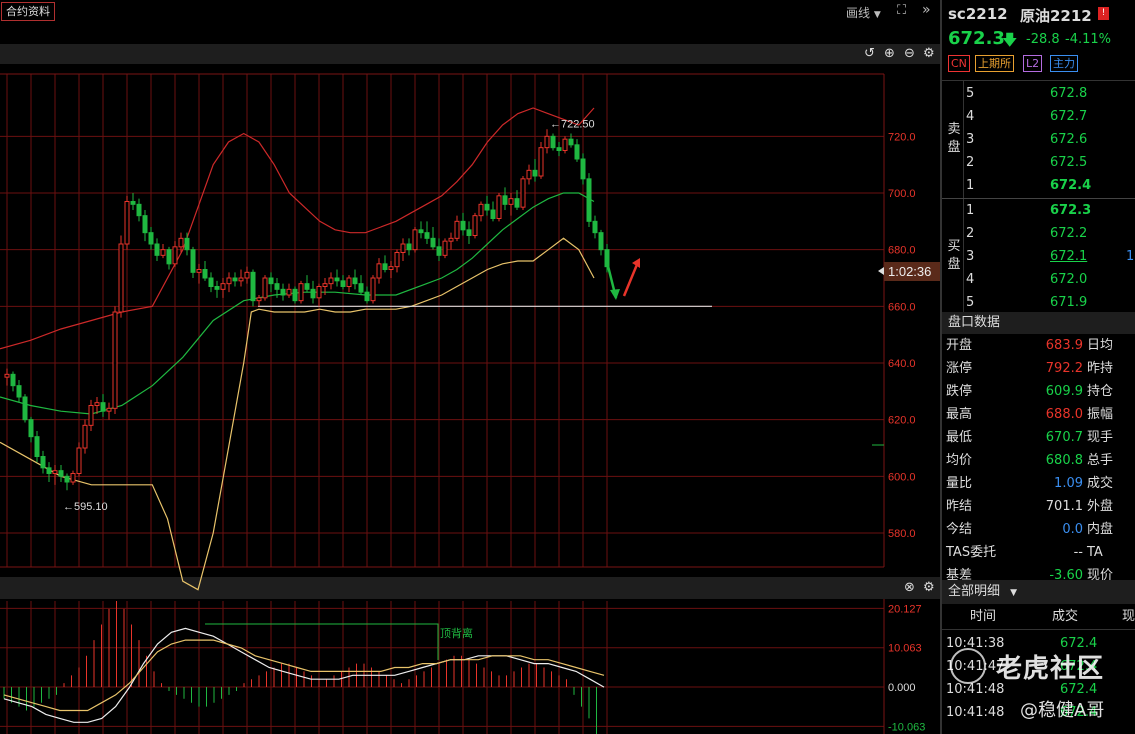  What do you see at coordinates (1050, 210) in the screenshot?
I see `bid-row: 1 672.3` at bounding box center [1050, 210].